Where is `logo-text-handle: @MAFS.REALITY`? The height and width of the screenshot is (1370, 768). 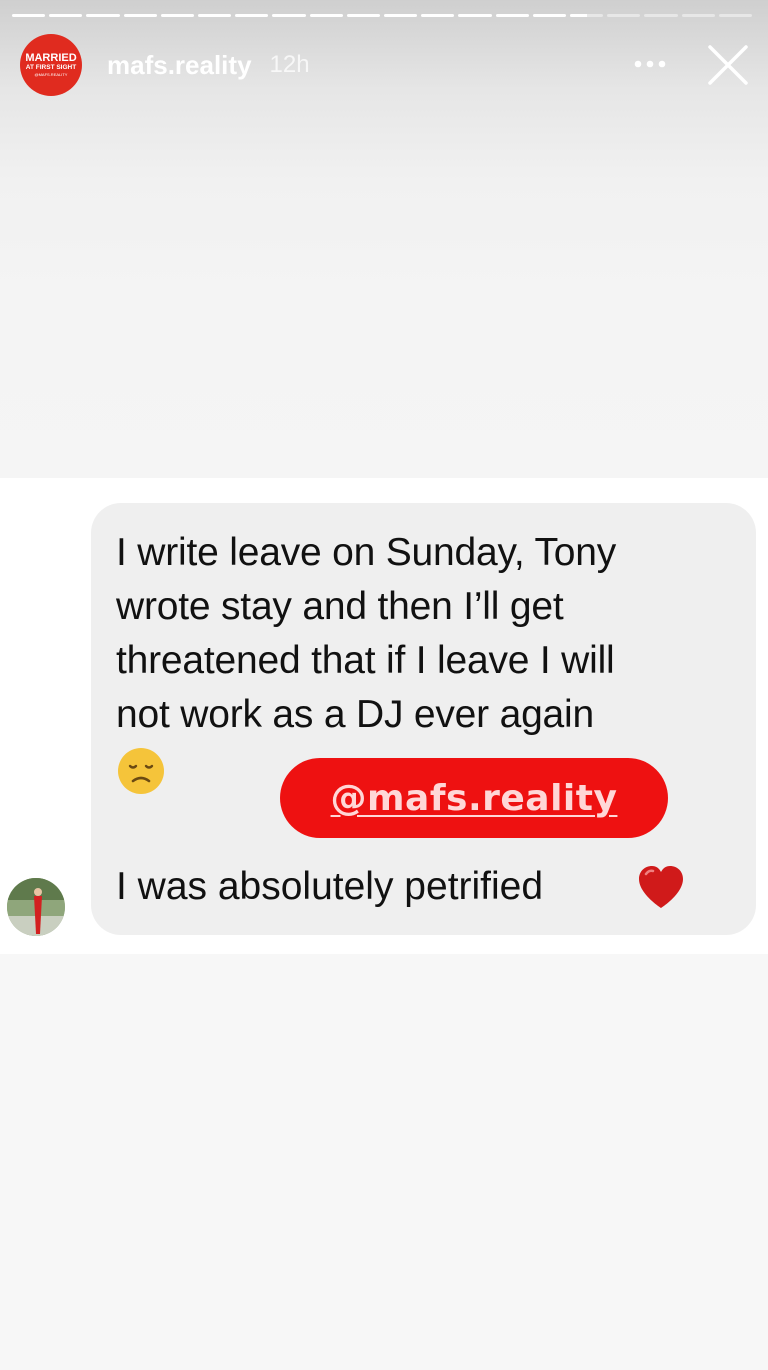
logo-text-handle: @MAFS.REALITY is located at coordinates (51, 74).